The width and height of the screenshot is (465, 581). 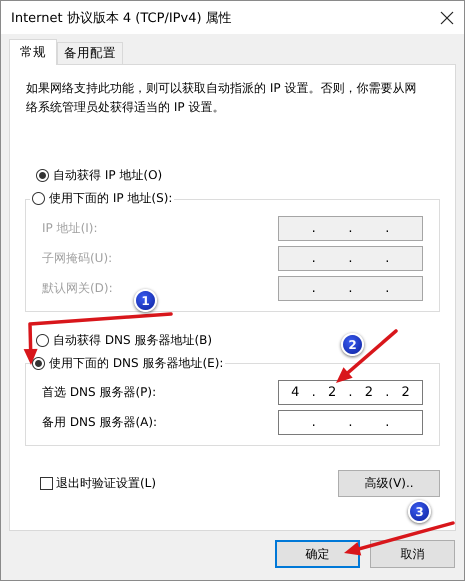 What do you see at coordinates (389, 483) in the screenshot?
I see `advanced-button: 高级(V)..` at bounding box center [389, 483].